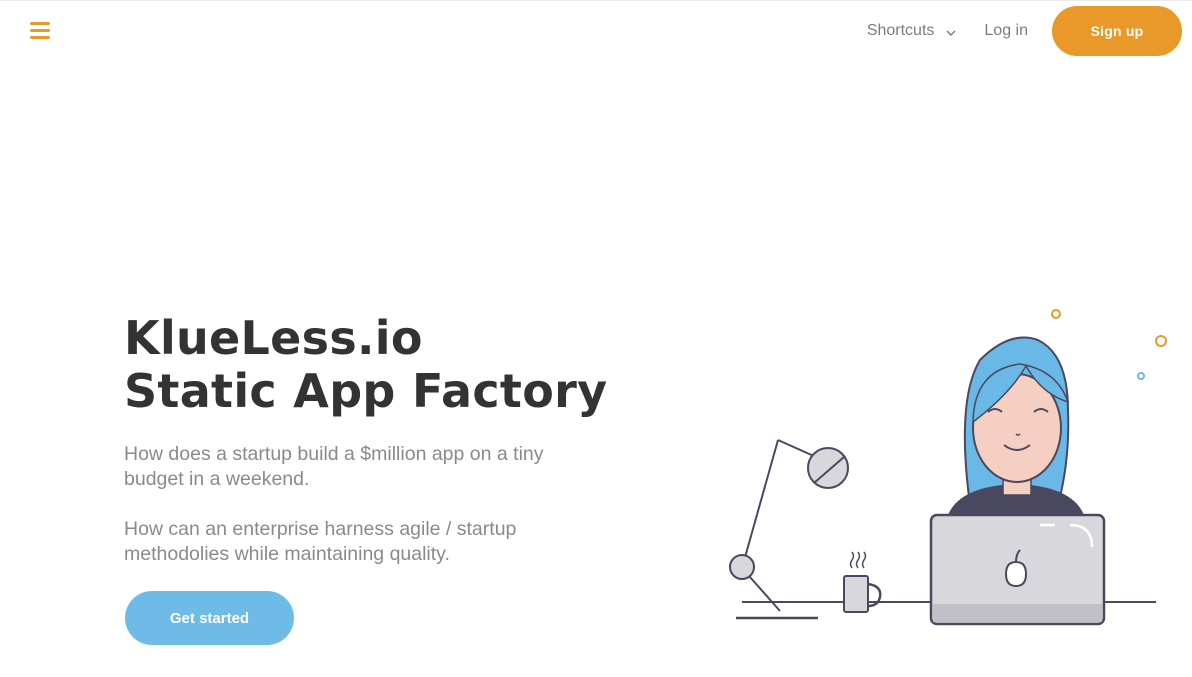  What do you see at coordinates (209, 618) in the screenshot?
I see `get-started-button: Get started` at bounding box center [209, 618].